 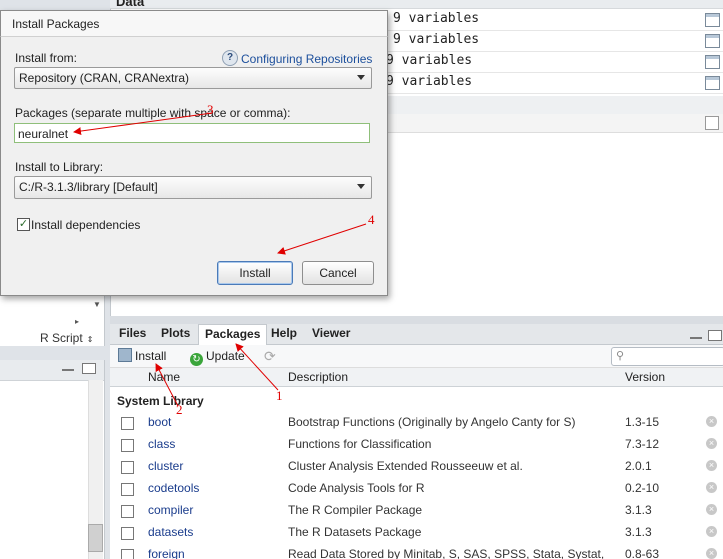 I want to click on package-name-link: foreign, so click(x=166, y=553).